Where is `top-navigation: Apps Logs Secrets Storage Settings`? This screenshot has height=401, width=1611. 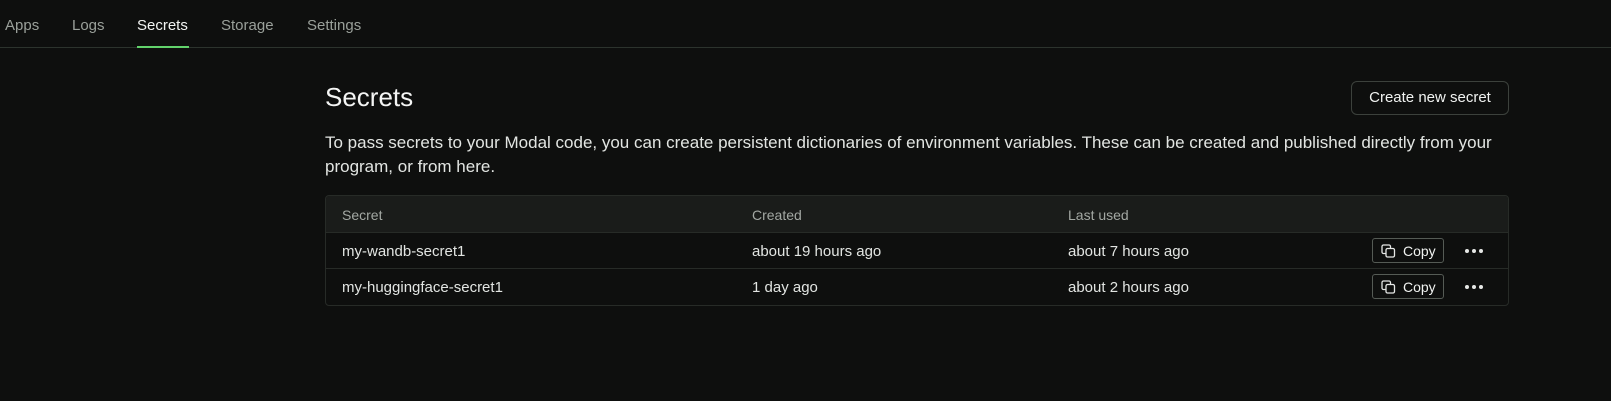 top-navigation: Apps Logs Secrets Storage Settings is located at coordinates (805, 24).